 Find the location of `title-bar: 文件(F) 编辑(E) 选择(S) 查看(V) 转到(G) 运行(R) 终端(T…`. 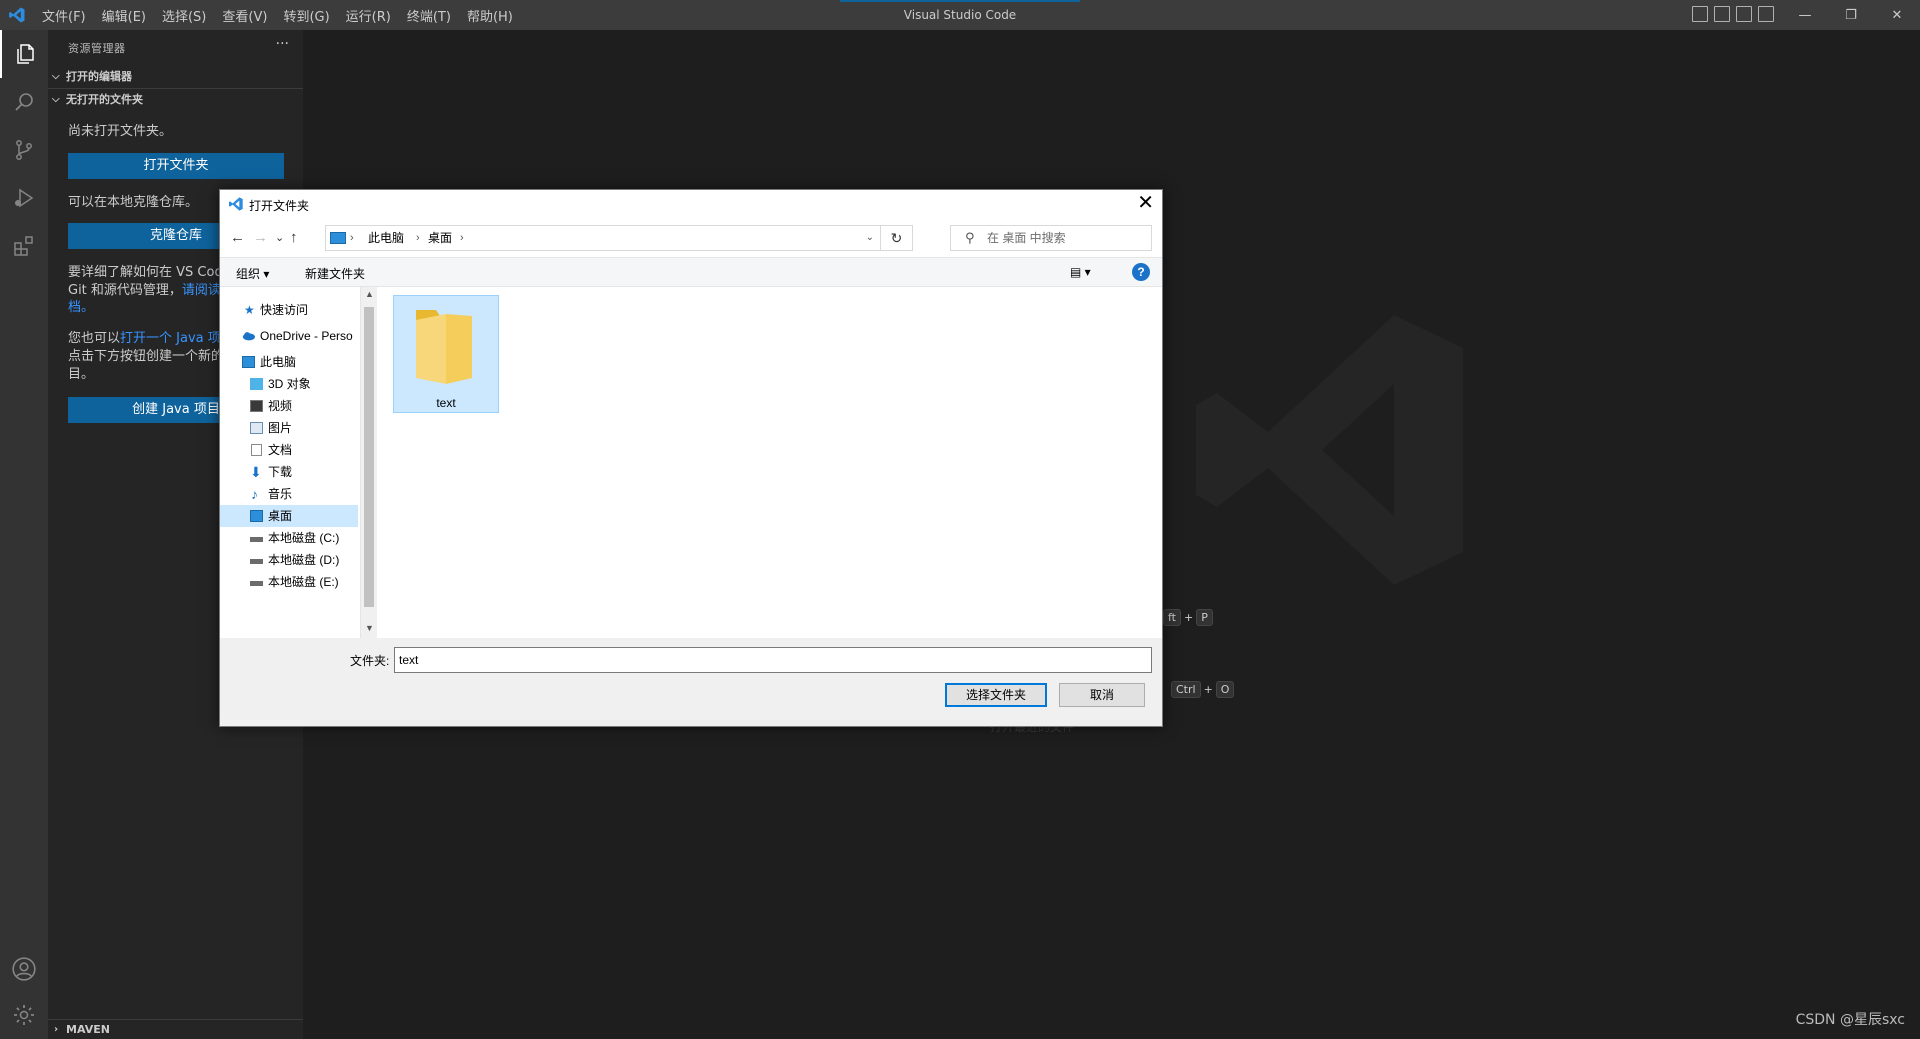

title-bar: 文件(F) 编辑(E) 选择(S) 查看(V) 转到(G) 运行(R) 终端(T… is located at coordinates (960, 15).